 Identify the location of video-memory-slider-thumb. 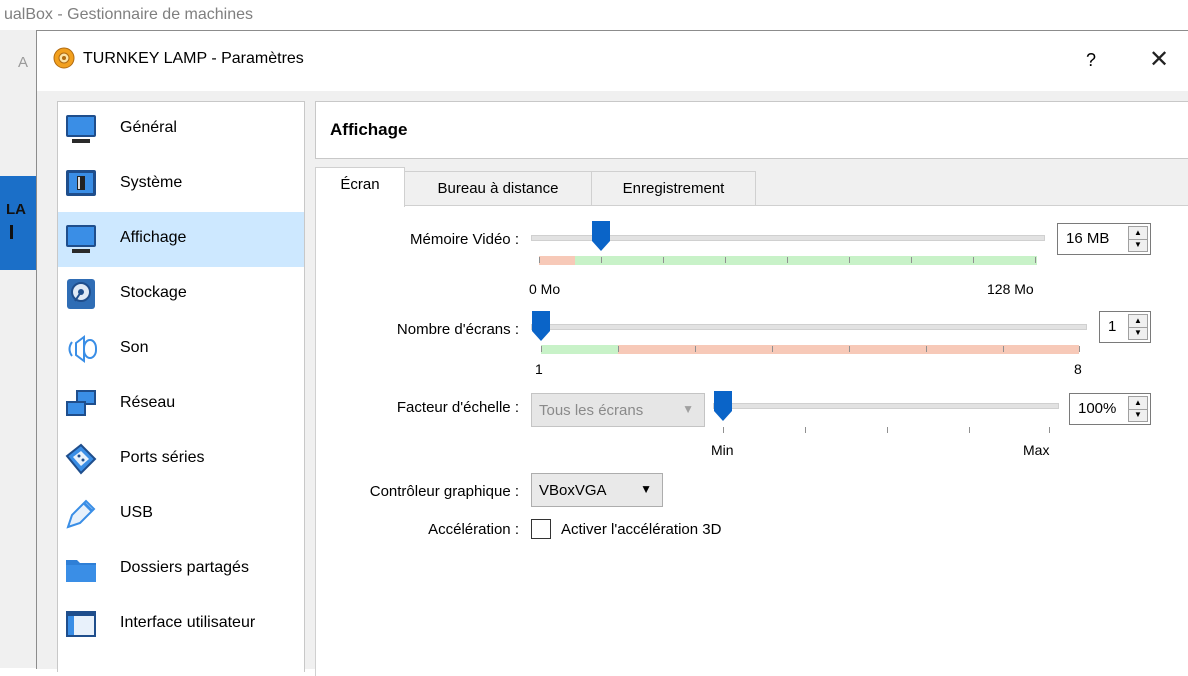
(601, 236).